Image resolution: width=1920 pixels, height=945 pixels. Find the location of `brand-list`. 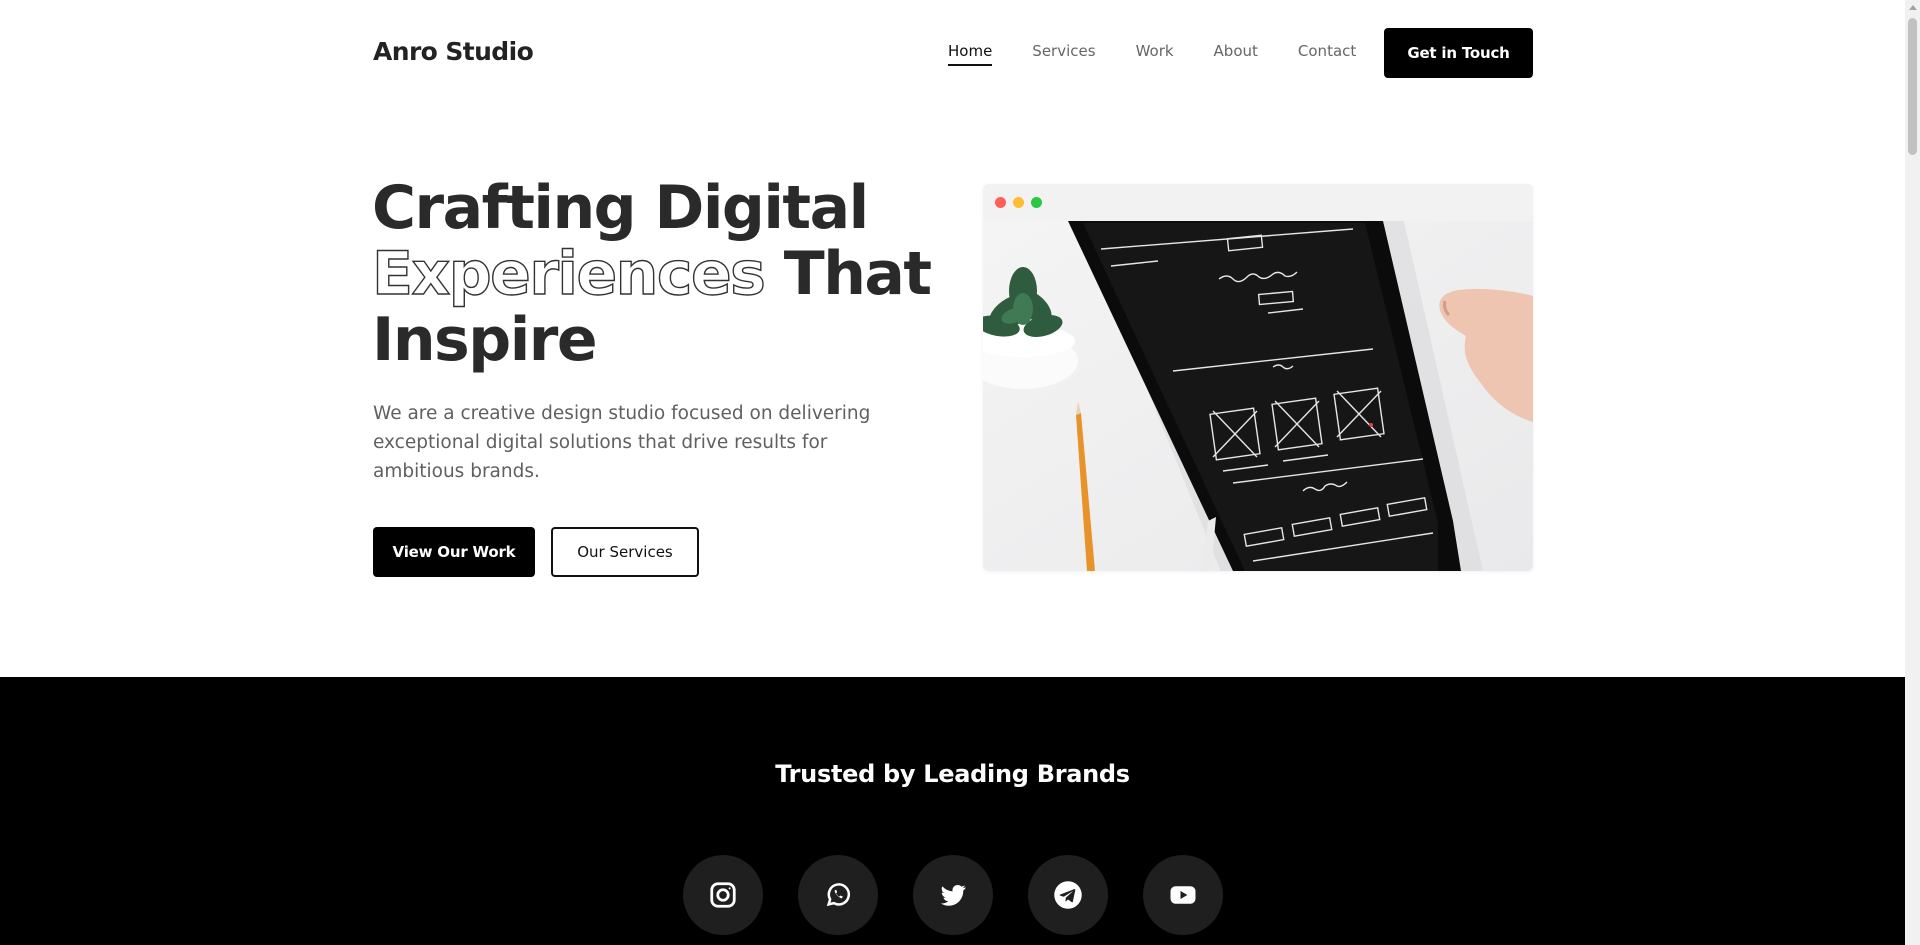

brand-list is located at coordinates (953, 895).